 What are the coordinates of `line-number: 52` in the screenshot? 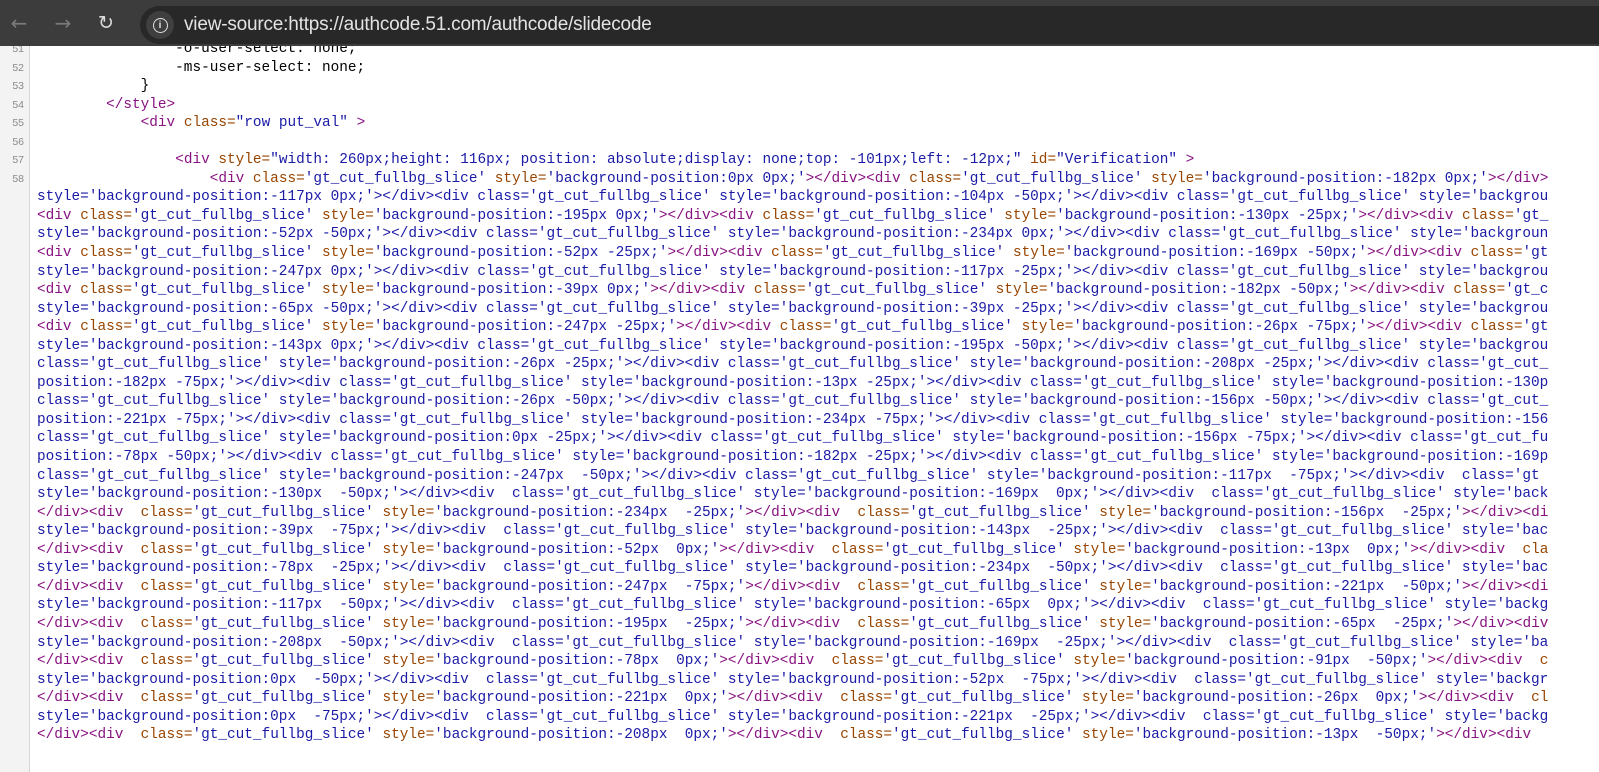 It's located at (18, 67).